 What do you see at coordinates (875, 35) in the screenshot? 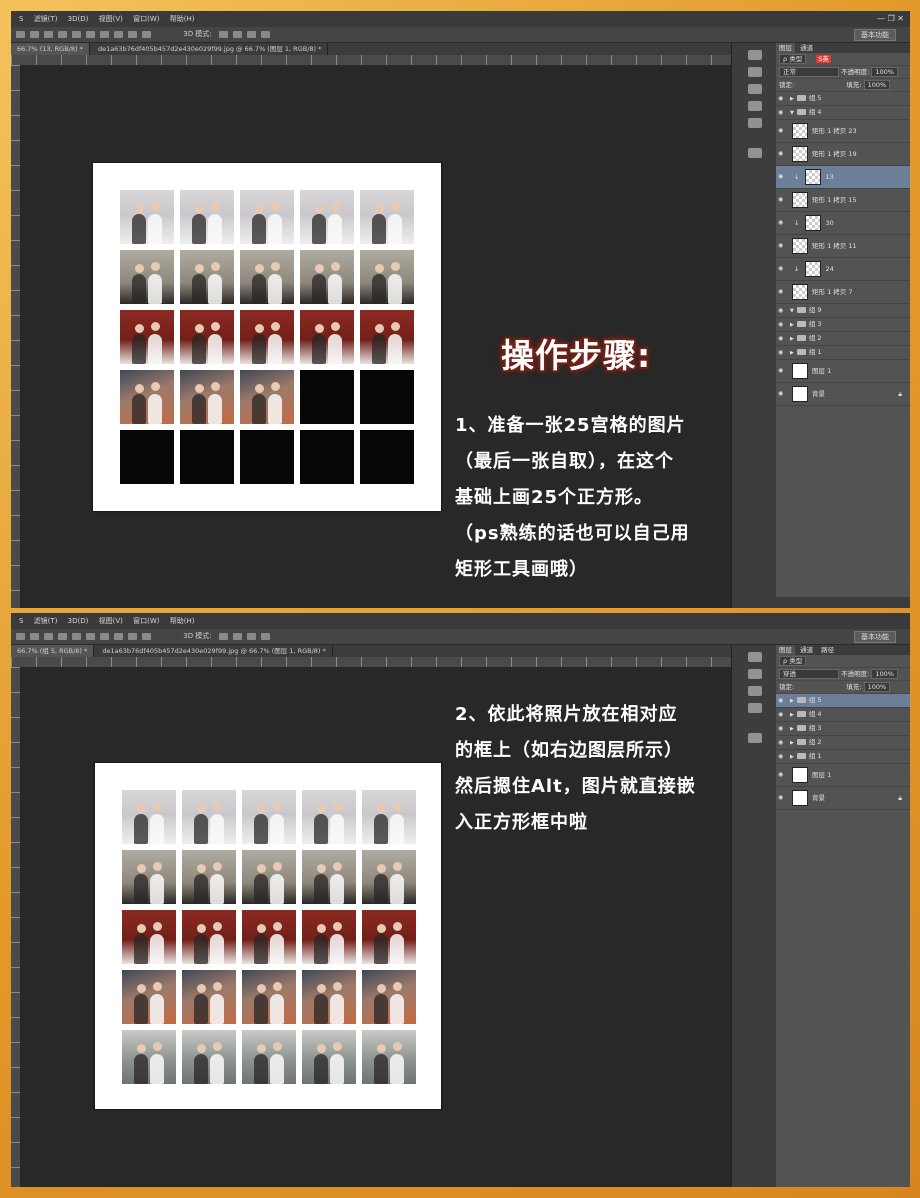
I see `workspace-preset: 基本功能` at bounding box center [875, 35].